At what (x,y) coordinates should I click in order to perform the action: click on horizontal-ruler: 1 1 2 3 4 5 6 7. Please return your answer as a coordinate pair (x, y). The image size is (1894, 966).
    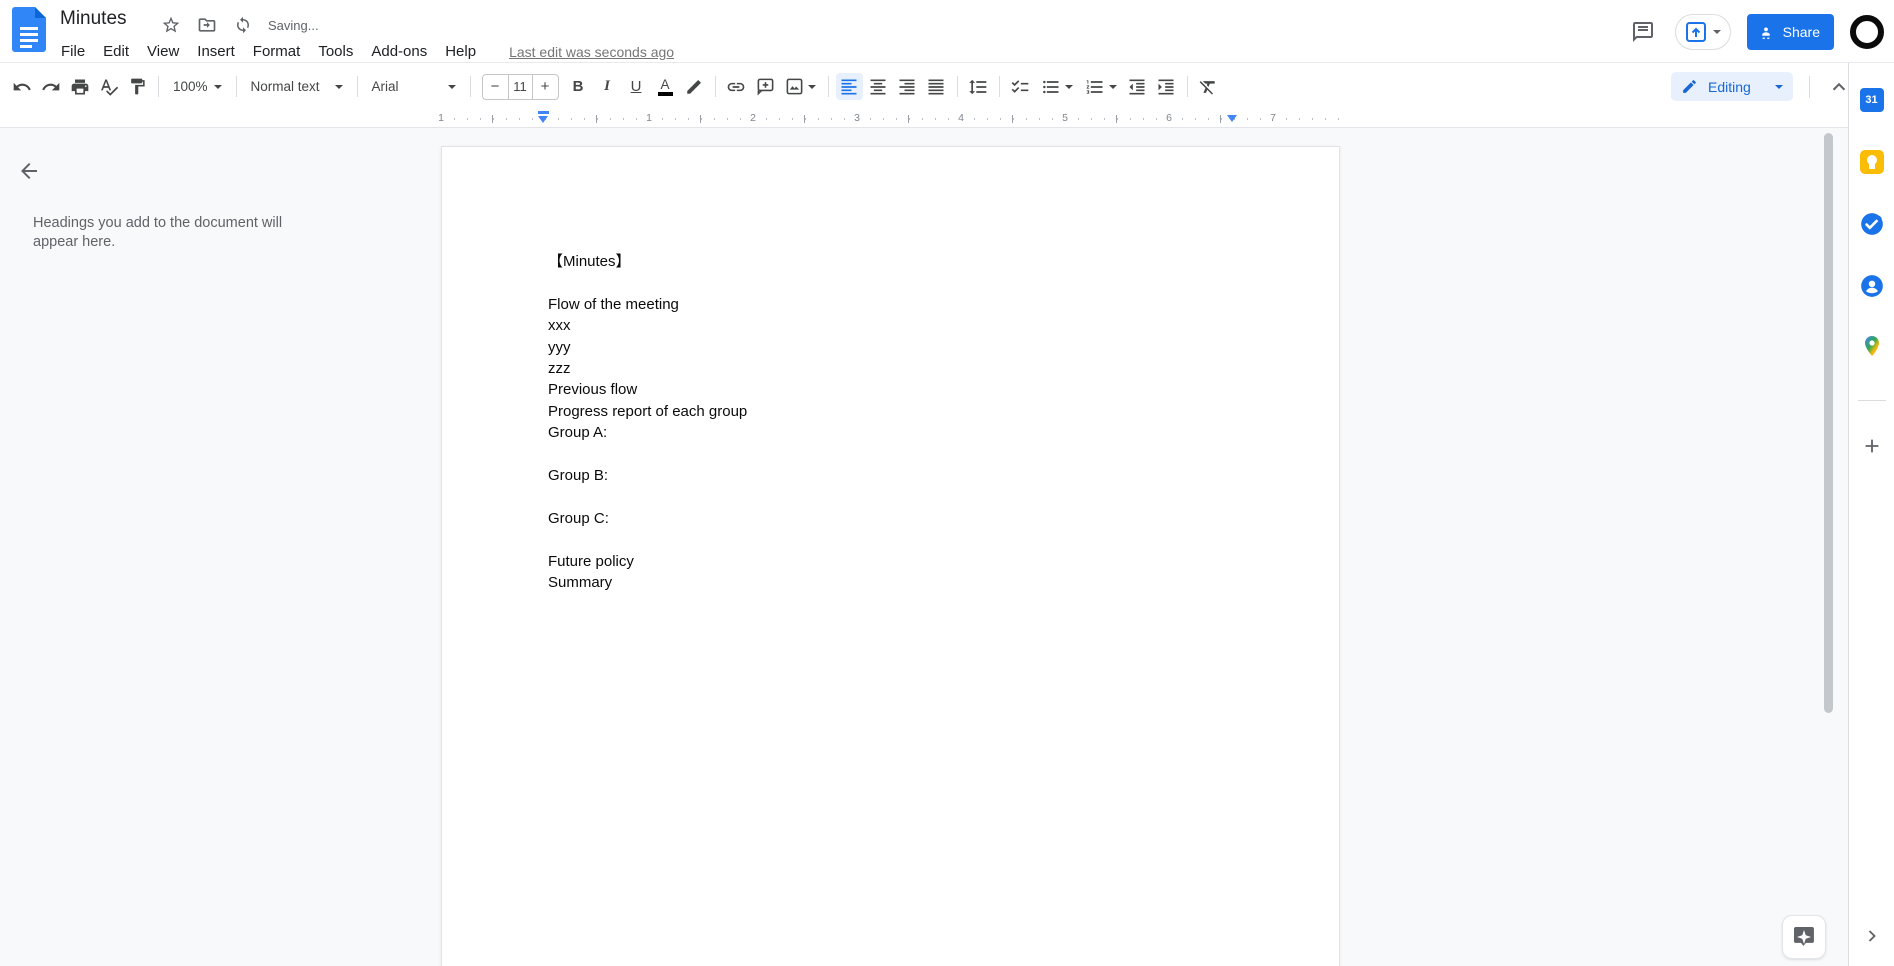
    Looking at the image, I should click on (924, 119).